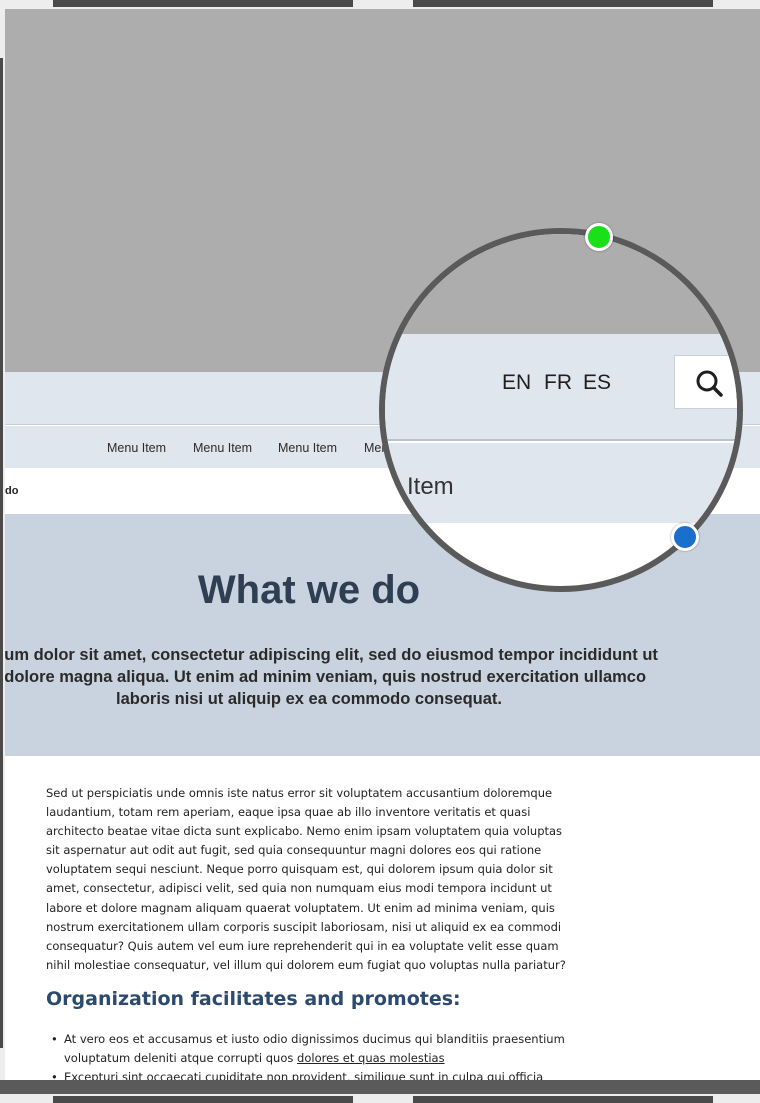  I want to click on bullet-link: dolores et quas molestias, so click(371, 1058).